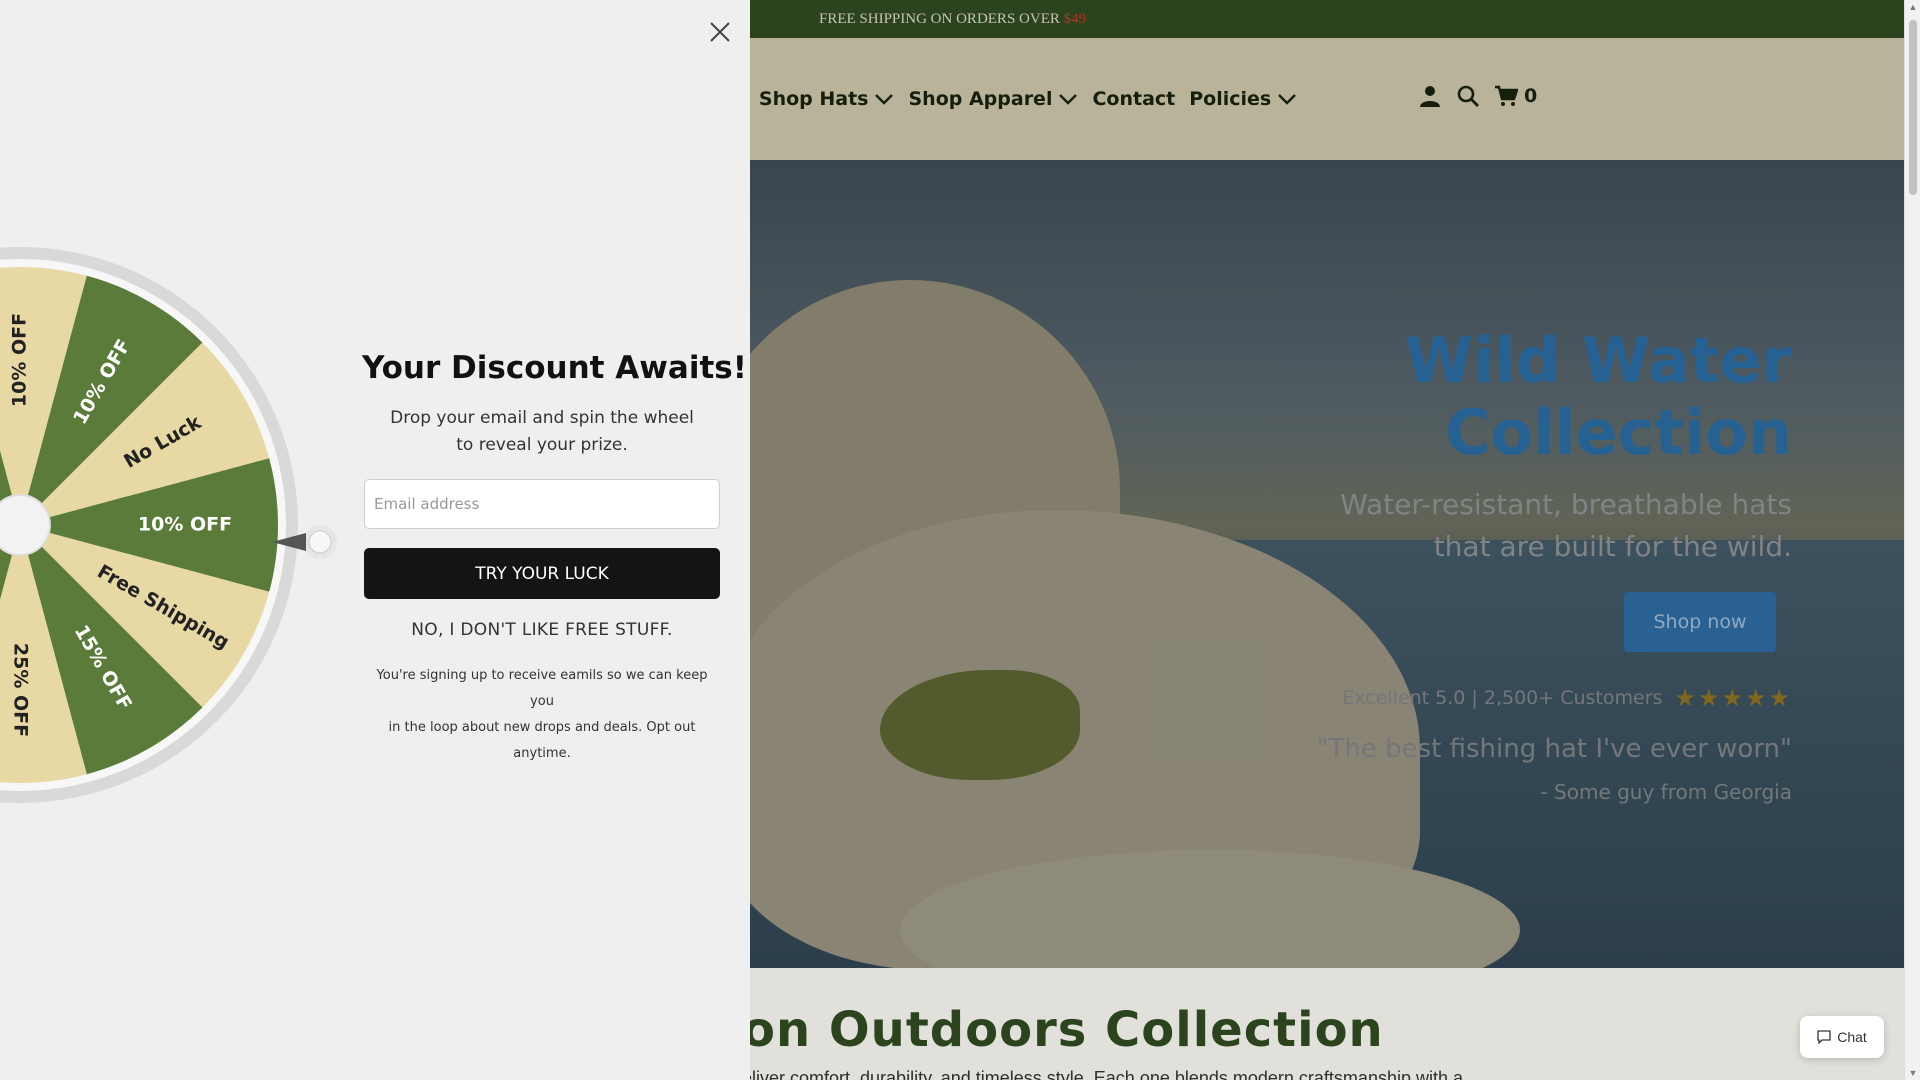 This screenshot has height=1080, width=1920. What do you see at coordinates (25, 525) in the screenshot?
I see `wheel-center-hub` at bounding box center [25, 525].